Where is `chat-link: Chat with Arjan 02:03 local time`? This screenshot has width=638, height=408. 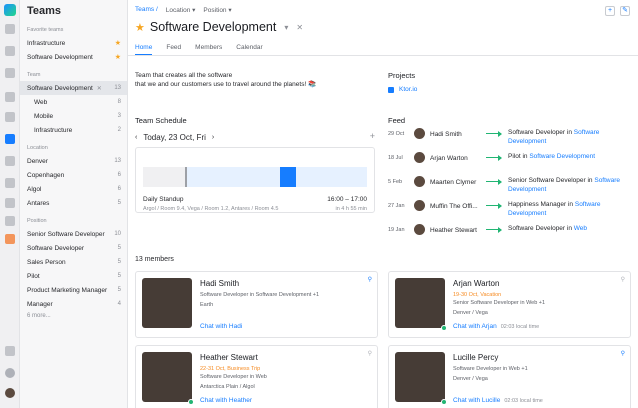 chat-link: Chat with Arjan 02:03 local time is located at coordinates (496, 326).